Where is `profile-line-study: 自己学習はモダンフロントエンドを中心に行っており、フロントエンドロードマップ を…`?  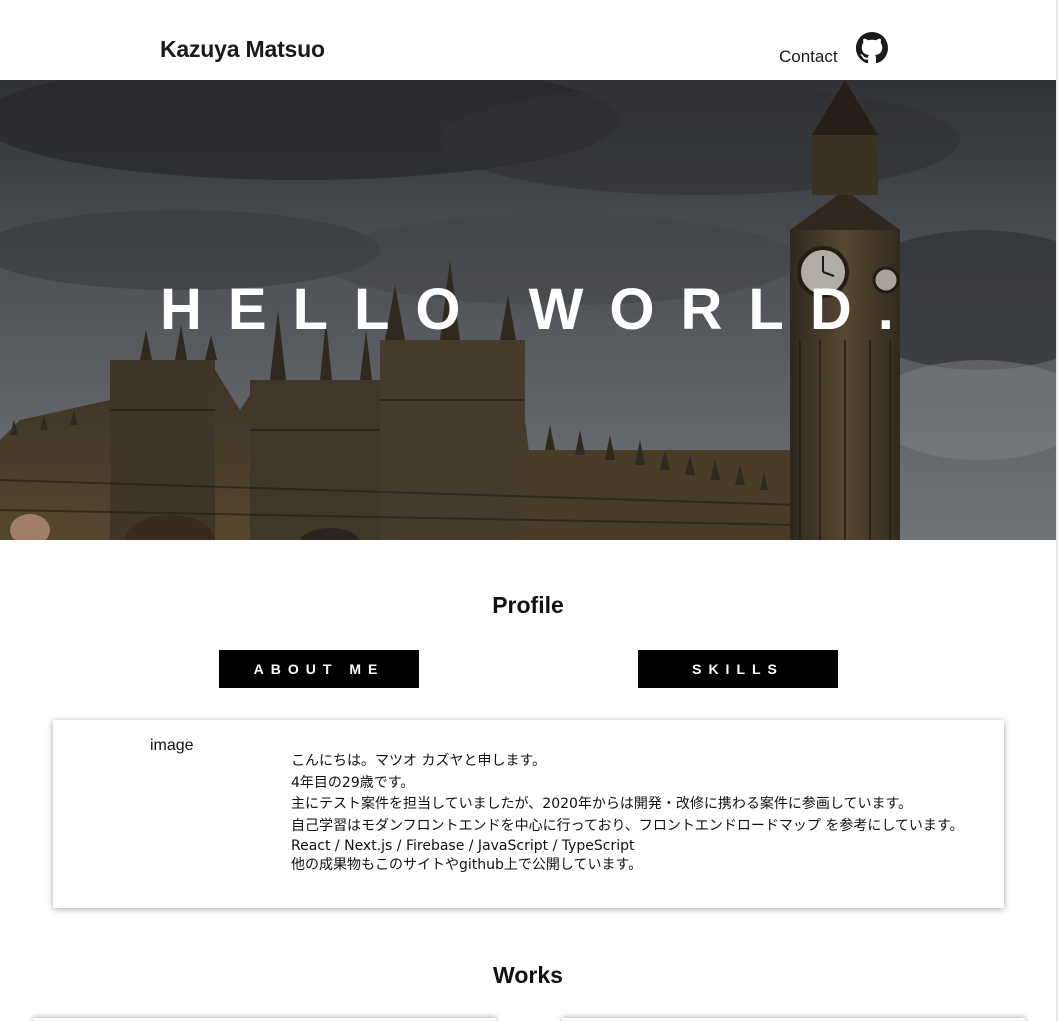 profile-line-study: 自己学習はモダンフロントエンドを中心に行っており、フロントエンドロードマップ を… is located at coordinates (627, 825).